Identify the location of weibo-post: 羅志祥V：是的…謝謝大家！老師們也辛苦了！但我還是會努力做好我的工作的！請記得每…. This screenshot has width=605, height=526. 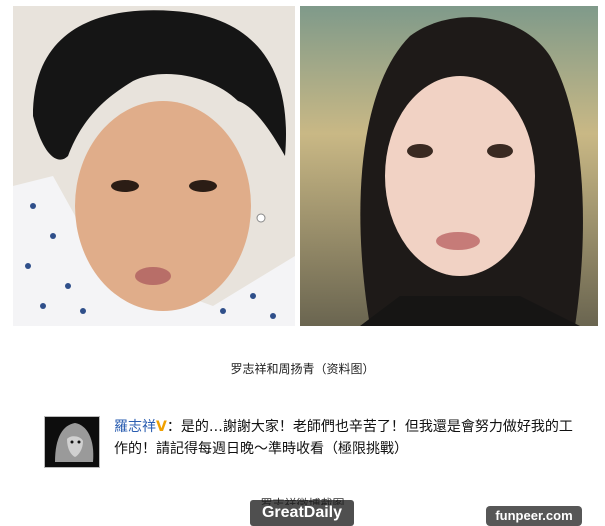
(314, 446).